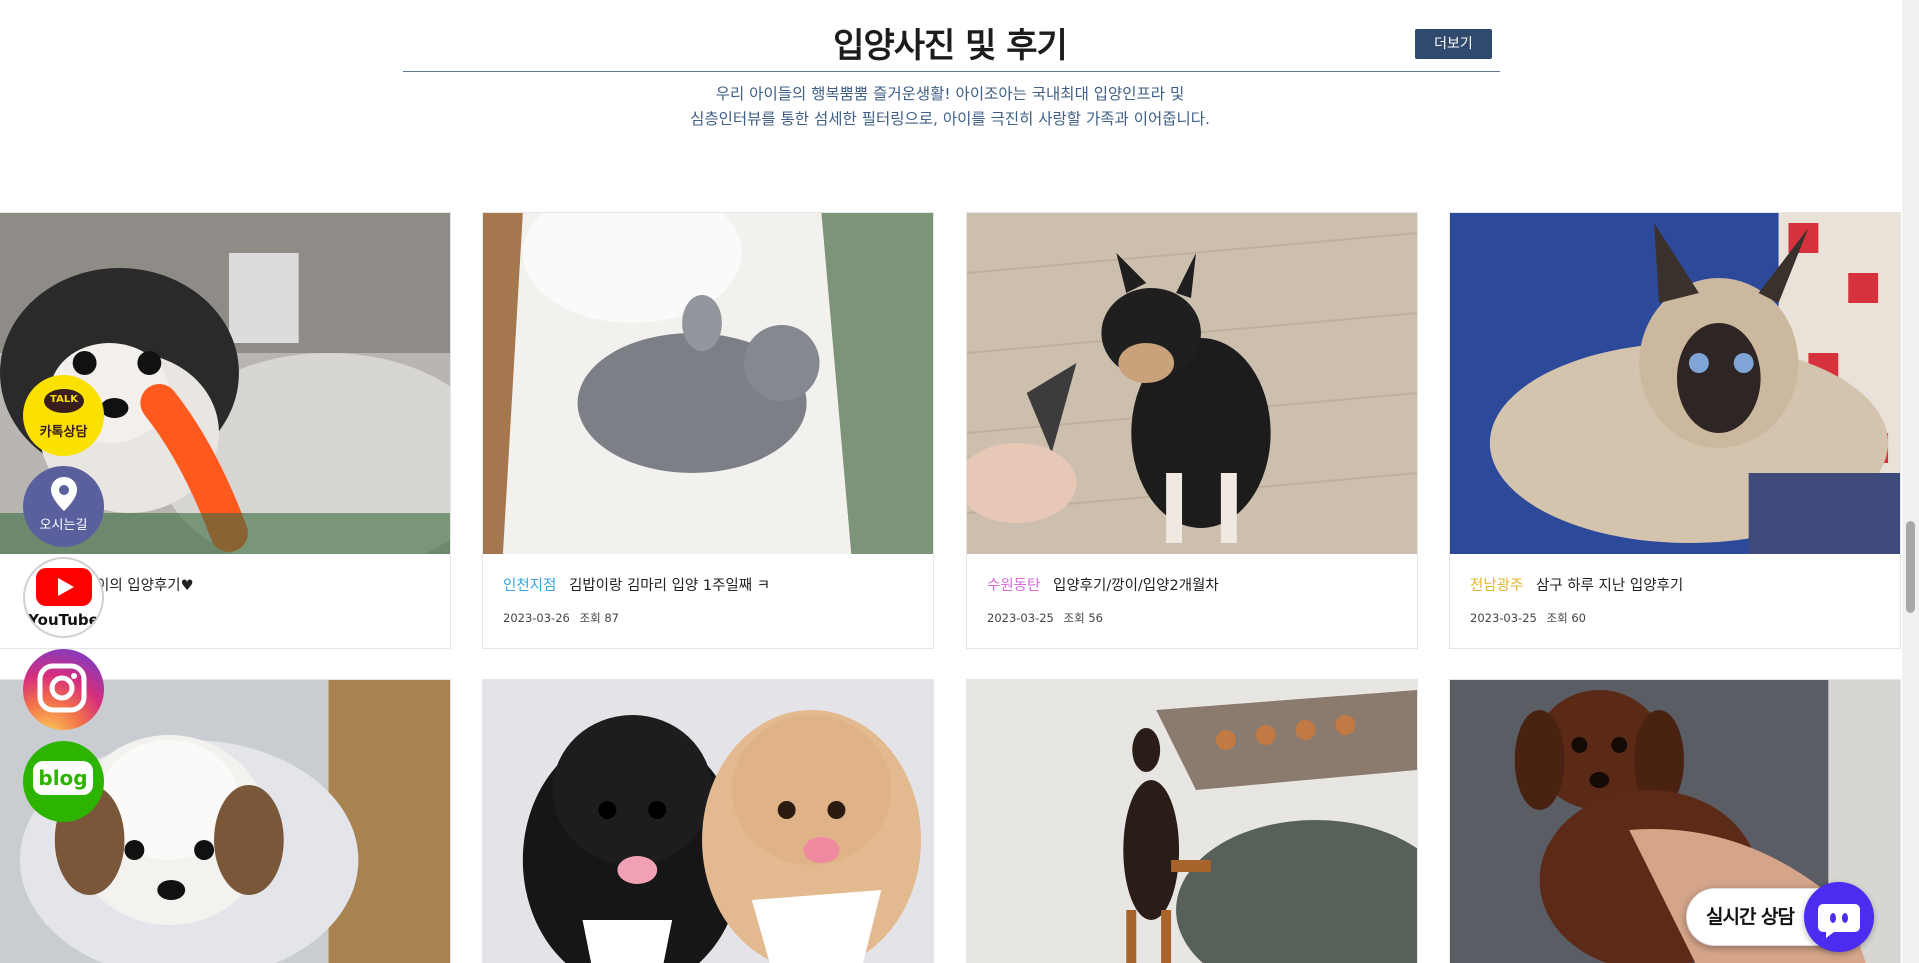  I want to click on blog-label: blog, so click(63, 778).